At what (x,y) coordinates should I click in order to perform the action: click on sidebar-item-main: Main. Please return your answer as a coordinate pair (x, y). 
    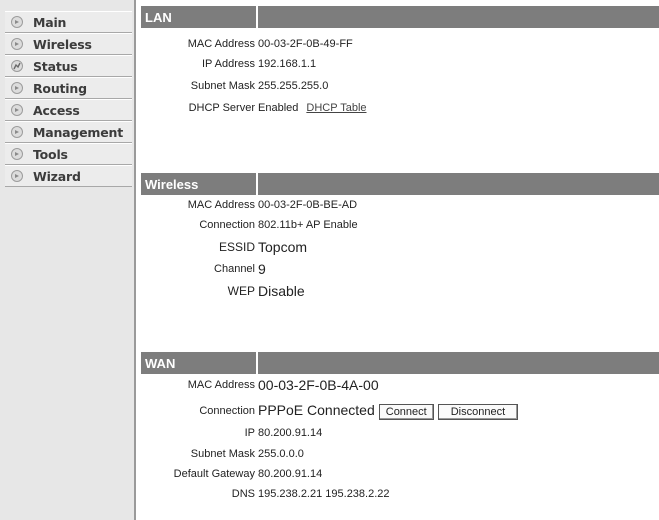
    Looking at the image, I should click on (68, 22).